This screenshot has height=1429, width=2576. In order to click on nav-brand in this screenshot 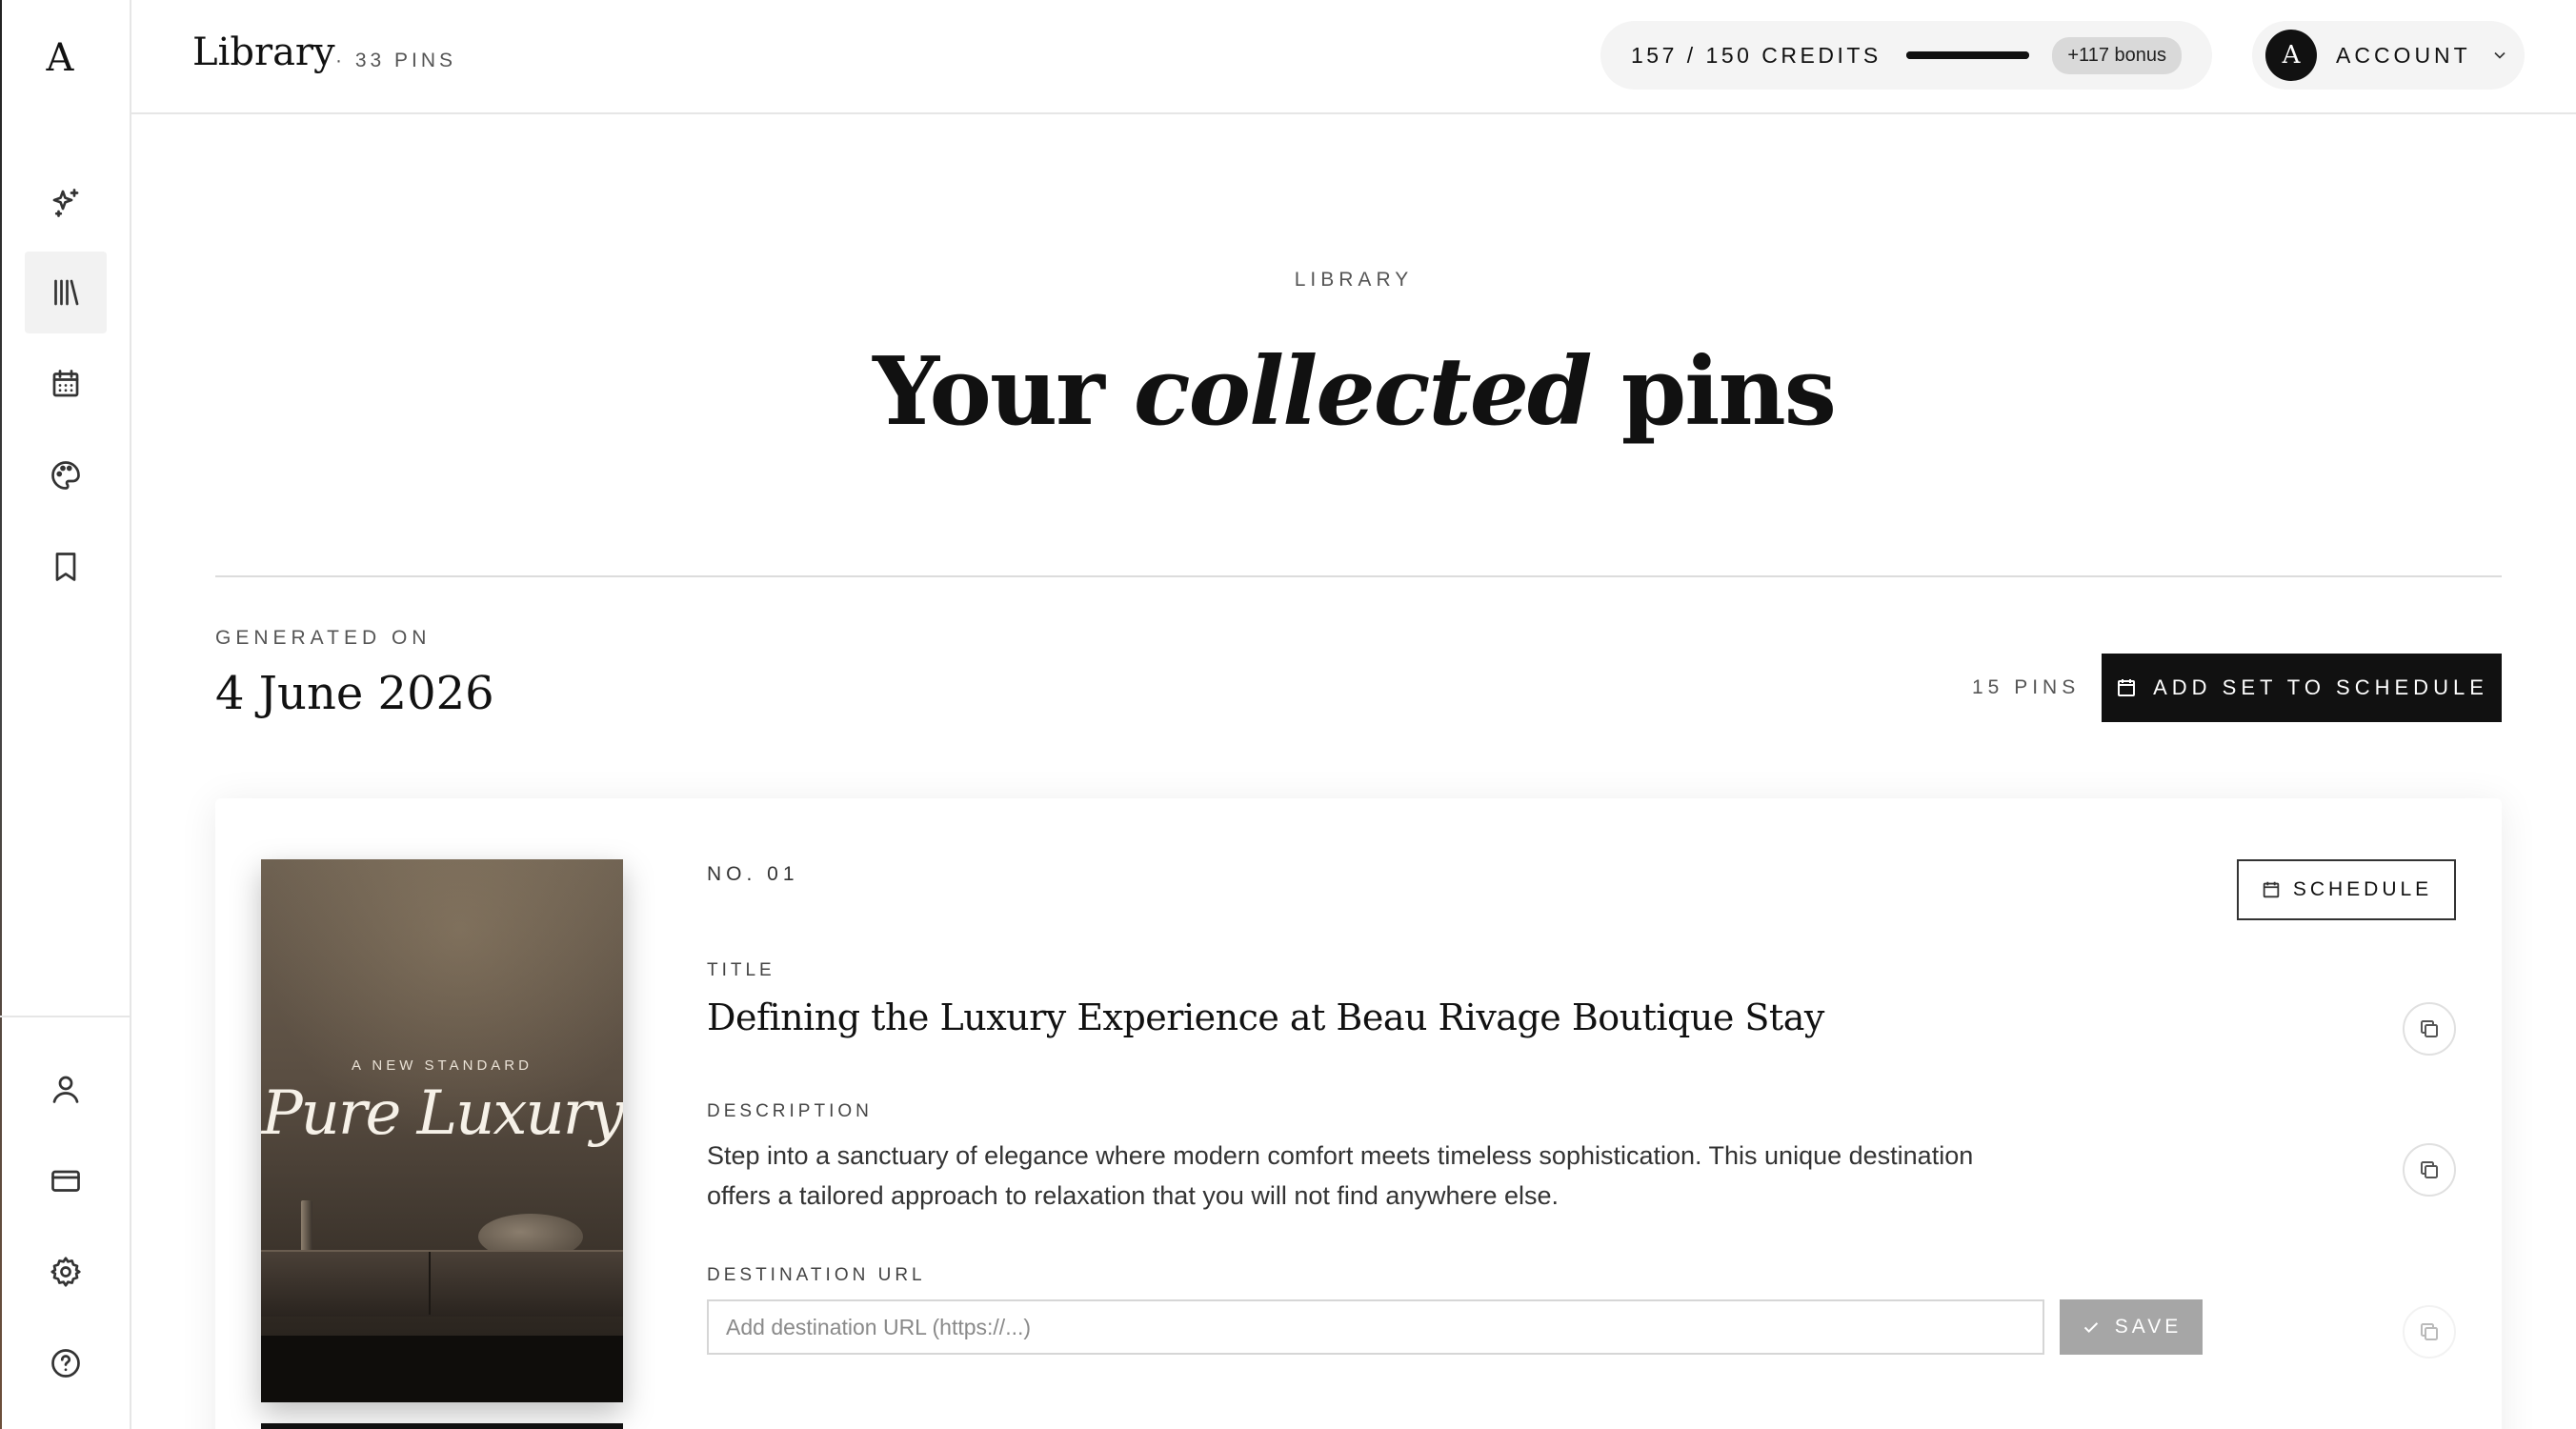, I will do `click(66, 475)`.